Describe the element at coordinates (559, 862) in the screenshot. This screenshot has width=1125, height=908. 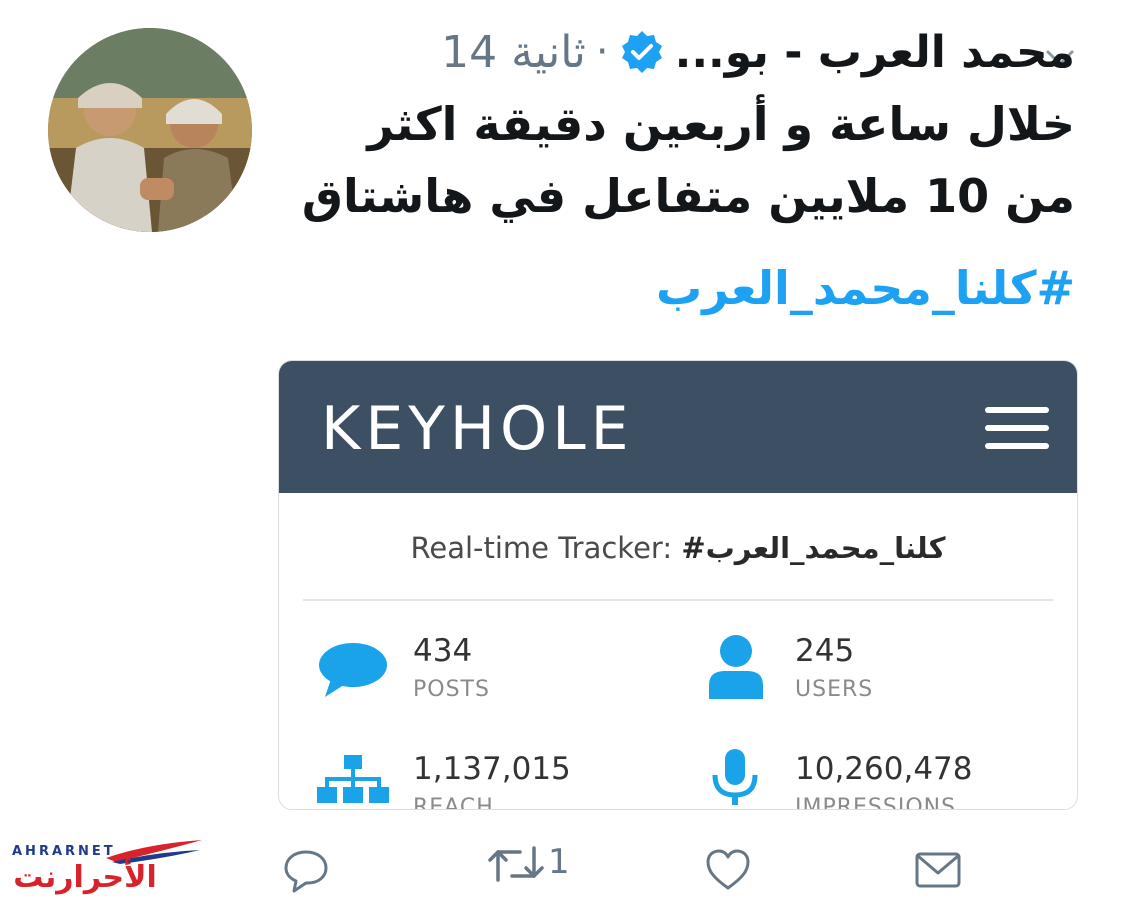
I see `retweet-count: 1` at that location.